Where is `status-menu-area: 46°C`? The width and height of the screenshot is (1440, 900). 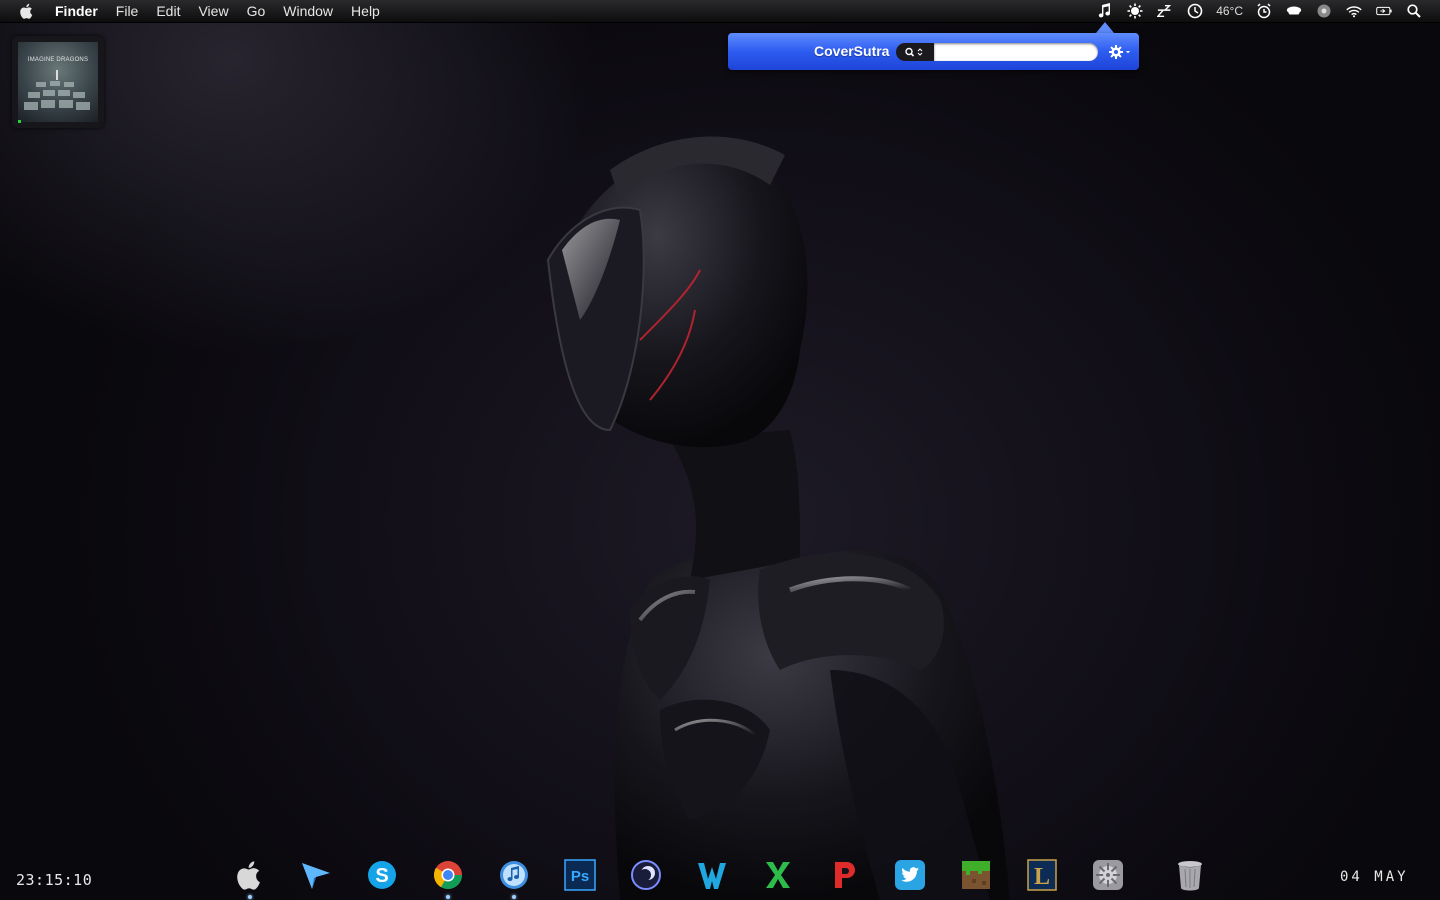 status-menu-area: 46°C is located at coordinates (1265, 11).